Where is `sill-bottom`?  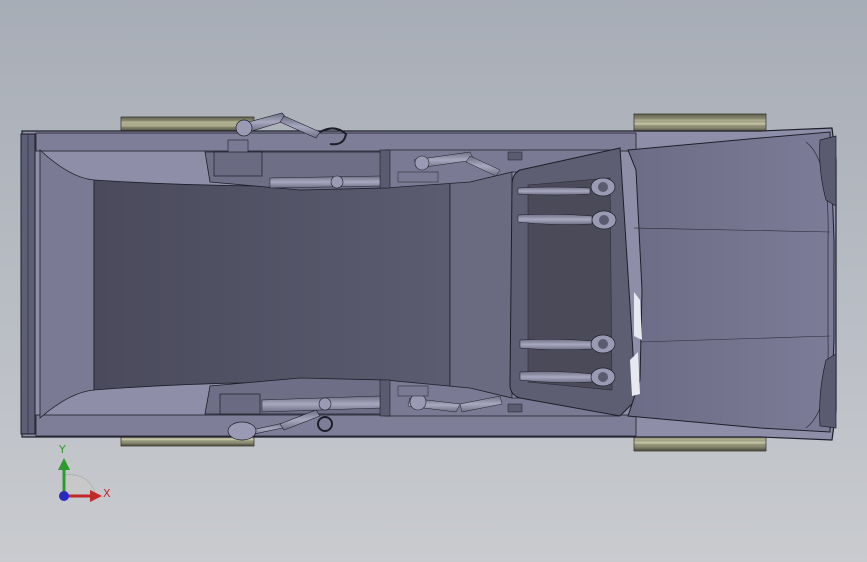 sill-bottom is located at coordinates (336, 425).